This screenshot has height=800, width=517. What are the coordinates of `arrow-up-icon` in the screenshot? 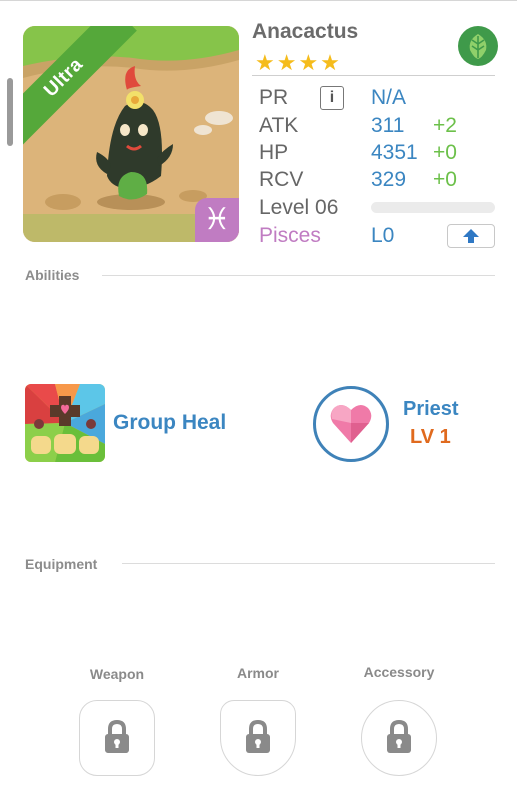 It's located at (471, 236).